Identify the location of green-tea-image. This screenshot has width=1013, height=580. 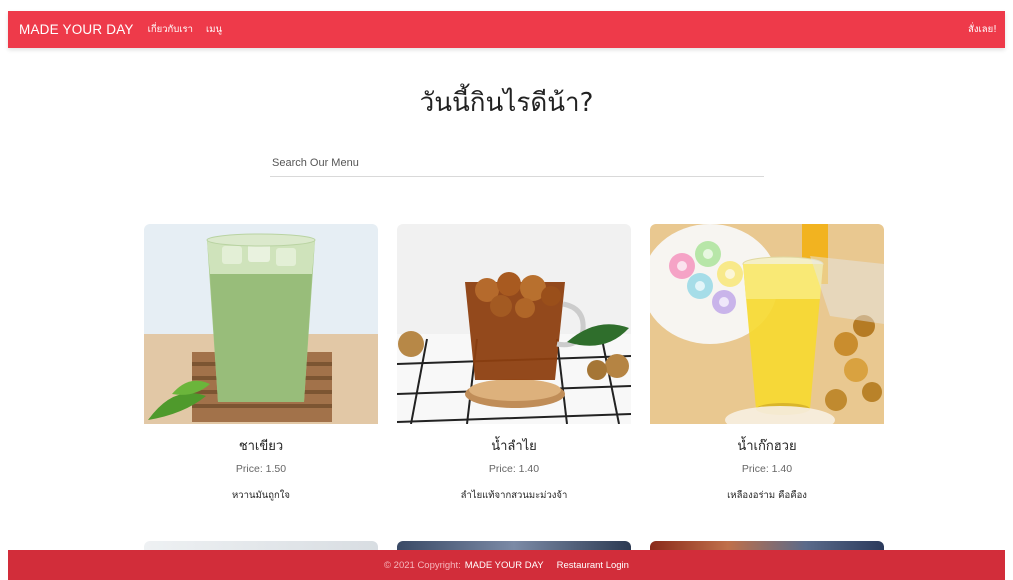
(261, 324).